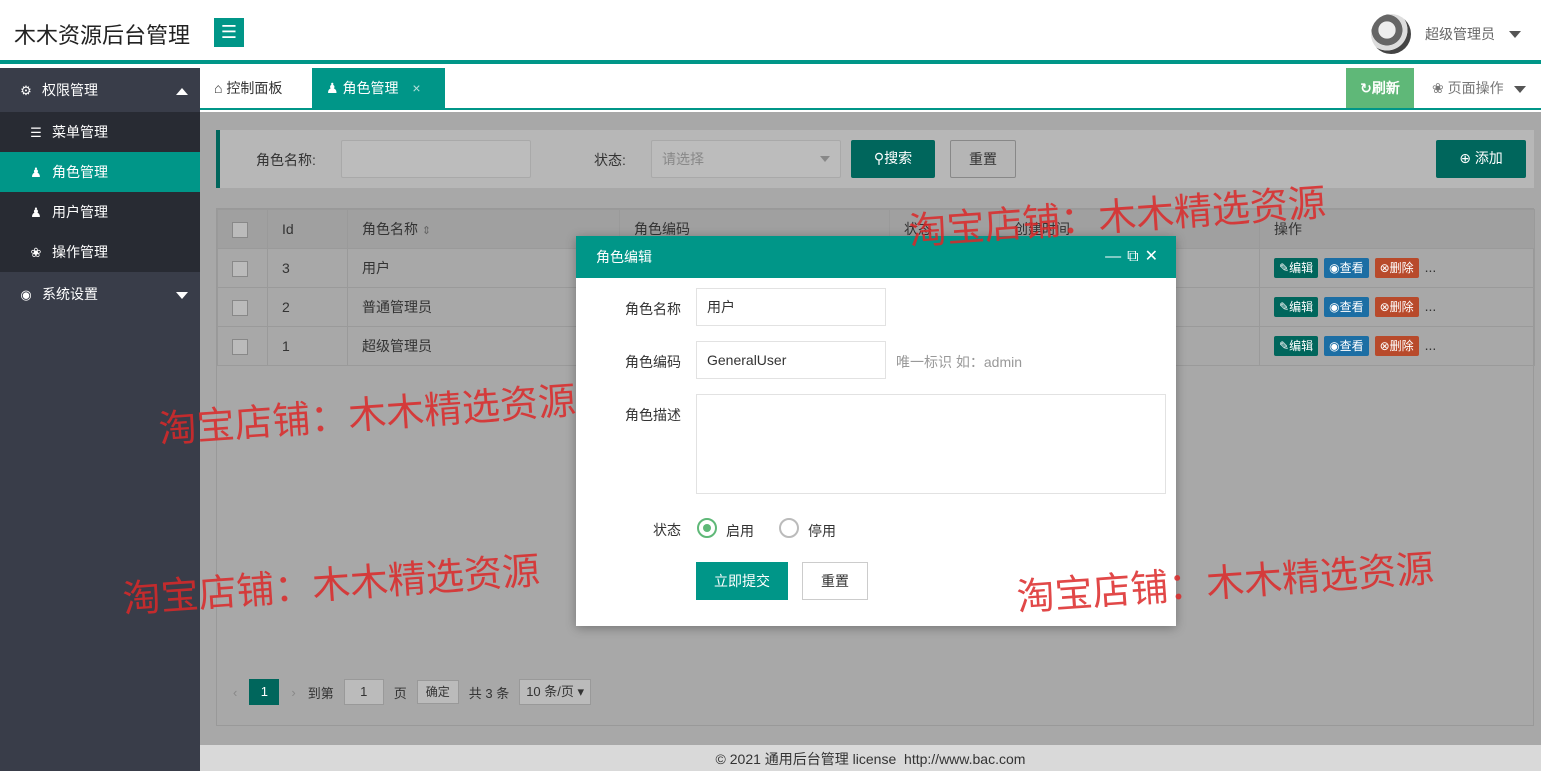  I want to click on page-size-select: 10 条/页 ▾, so click(555, 692).